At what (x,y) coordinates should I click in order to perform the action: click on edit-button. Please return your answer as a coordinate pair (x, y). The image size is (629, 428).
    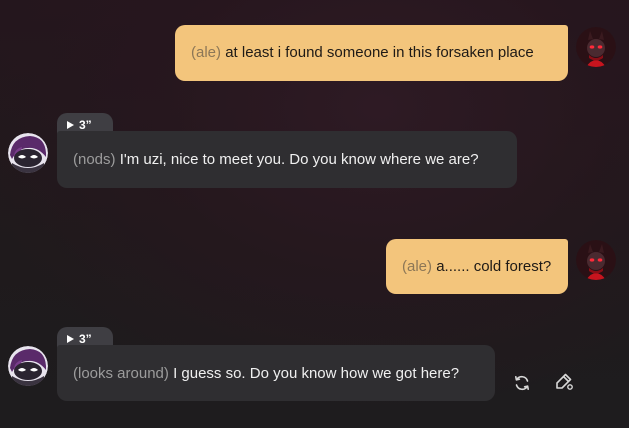
    Looking at the image, I should click on (564, 381).